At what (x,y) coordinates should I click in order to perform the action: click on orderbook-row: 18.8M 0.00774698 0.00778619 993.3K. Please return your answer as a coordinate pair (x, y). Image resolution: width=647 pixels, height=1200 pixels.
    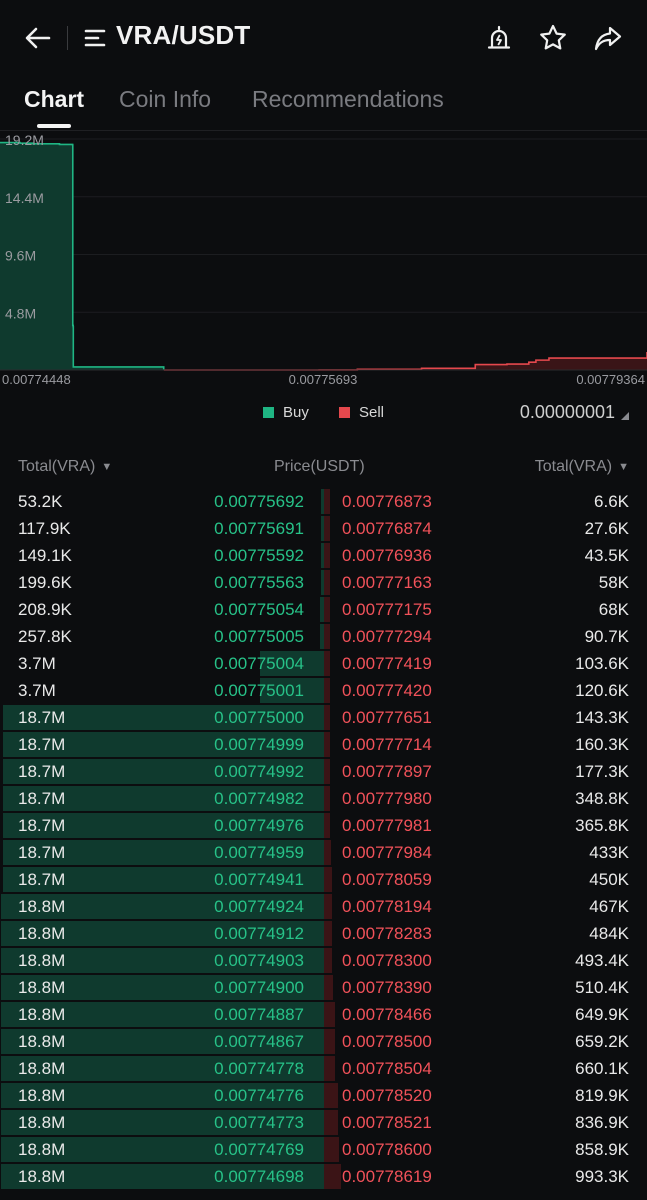
    Looking at the image, I should click on (323, 1176).